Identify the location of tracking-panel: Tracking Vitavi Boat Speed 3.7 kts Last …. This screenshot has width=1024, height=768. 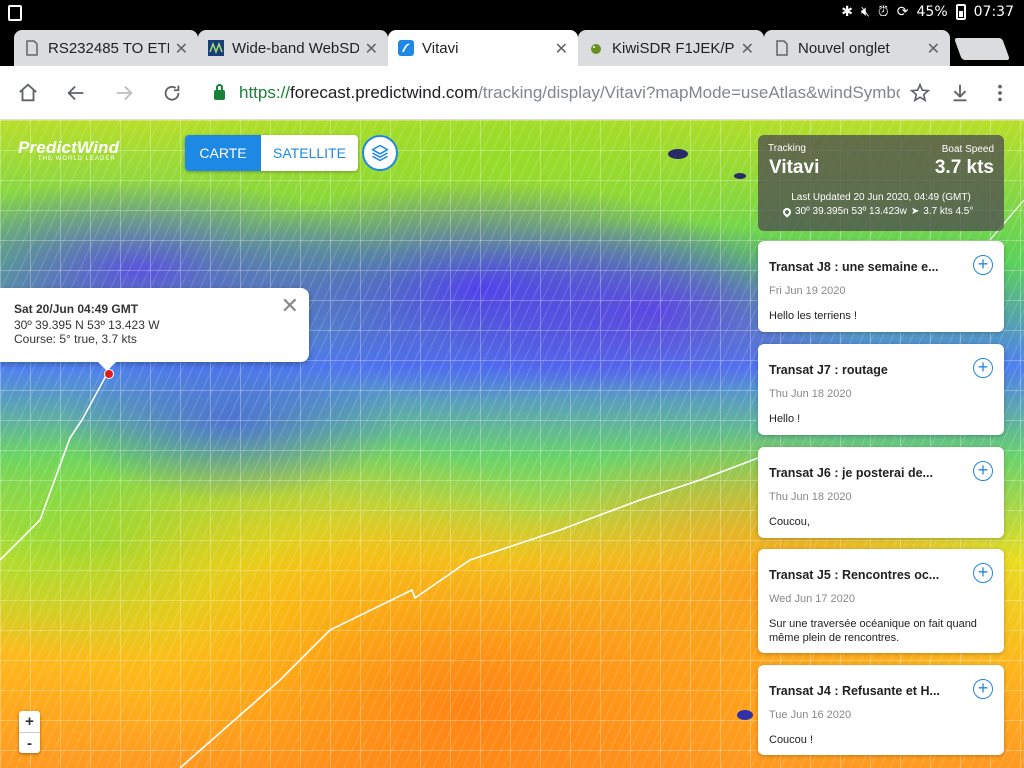
(881, 183).